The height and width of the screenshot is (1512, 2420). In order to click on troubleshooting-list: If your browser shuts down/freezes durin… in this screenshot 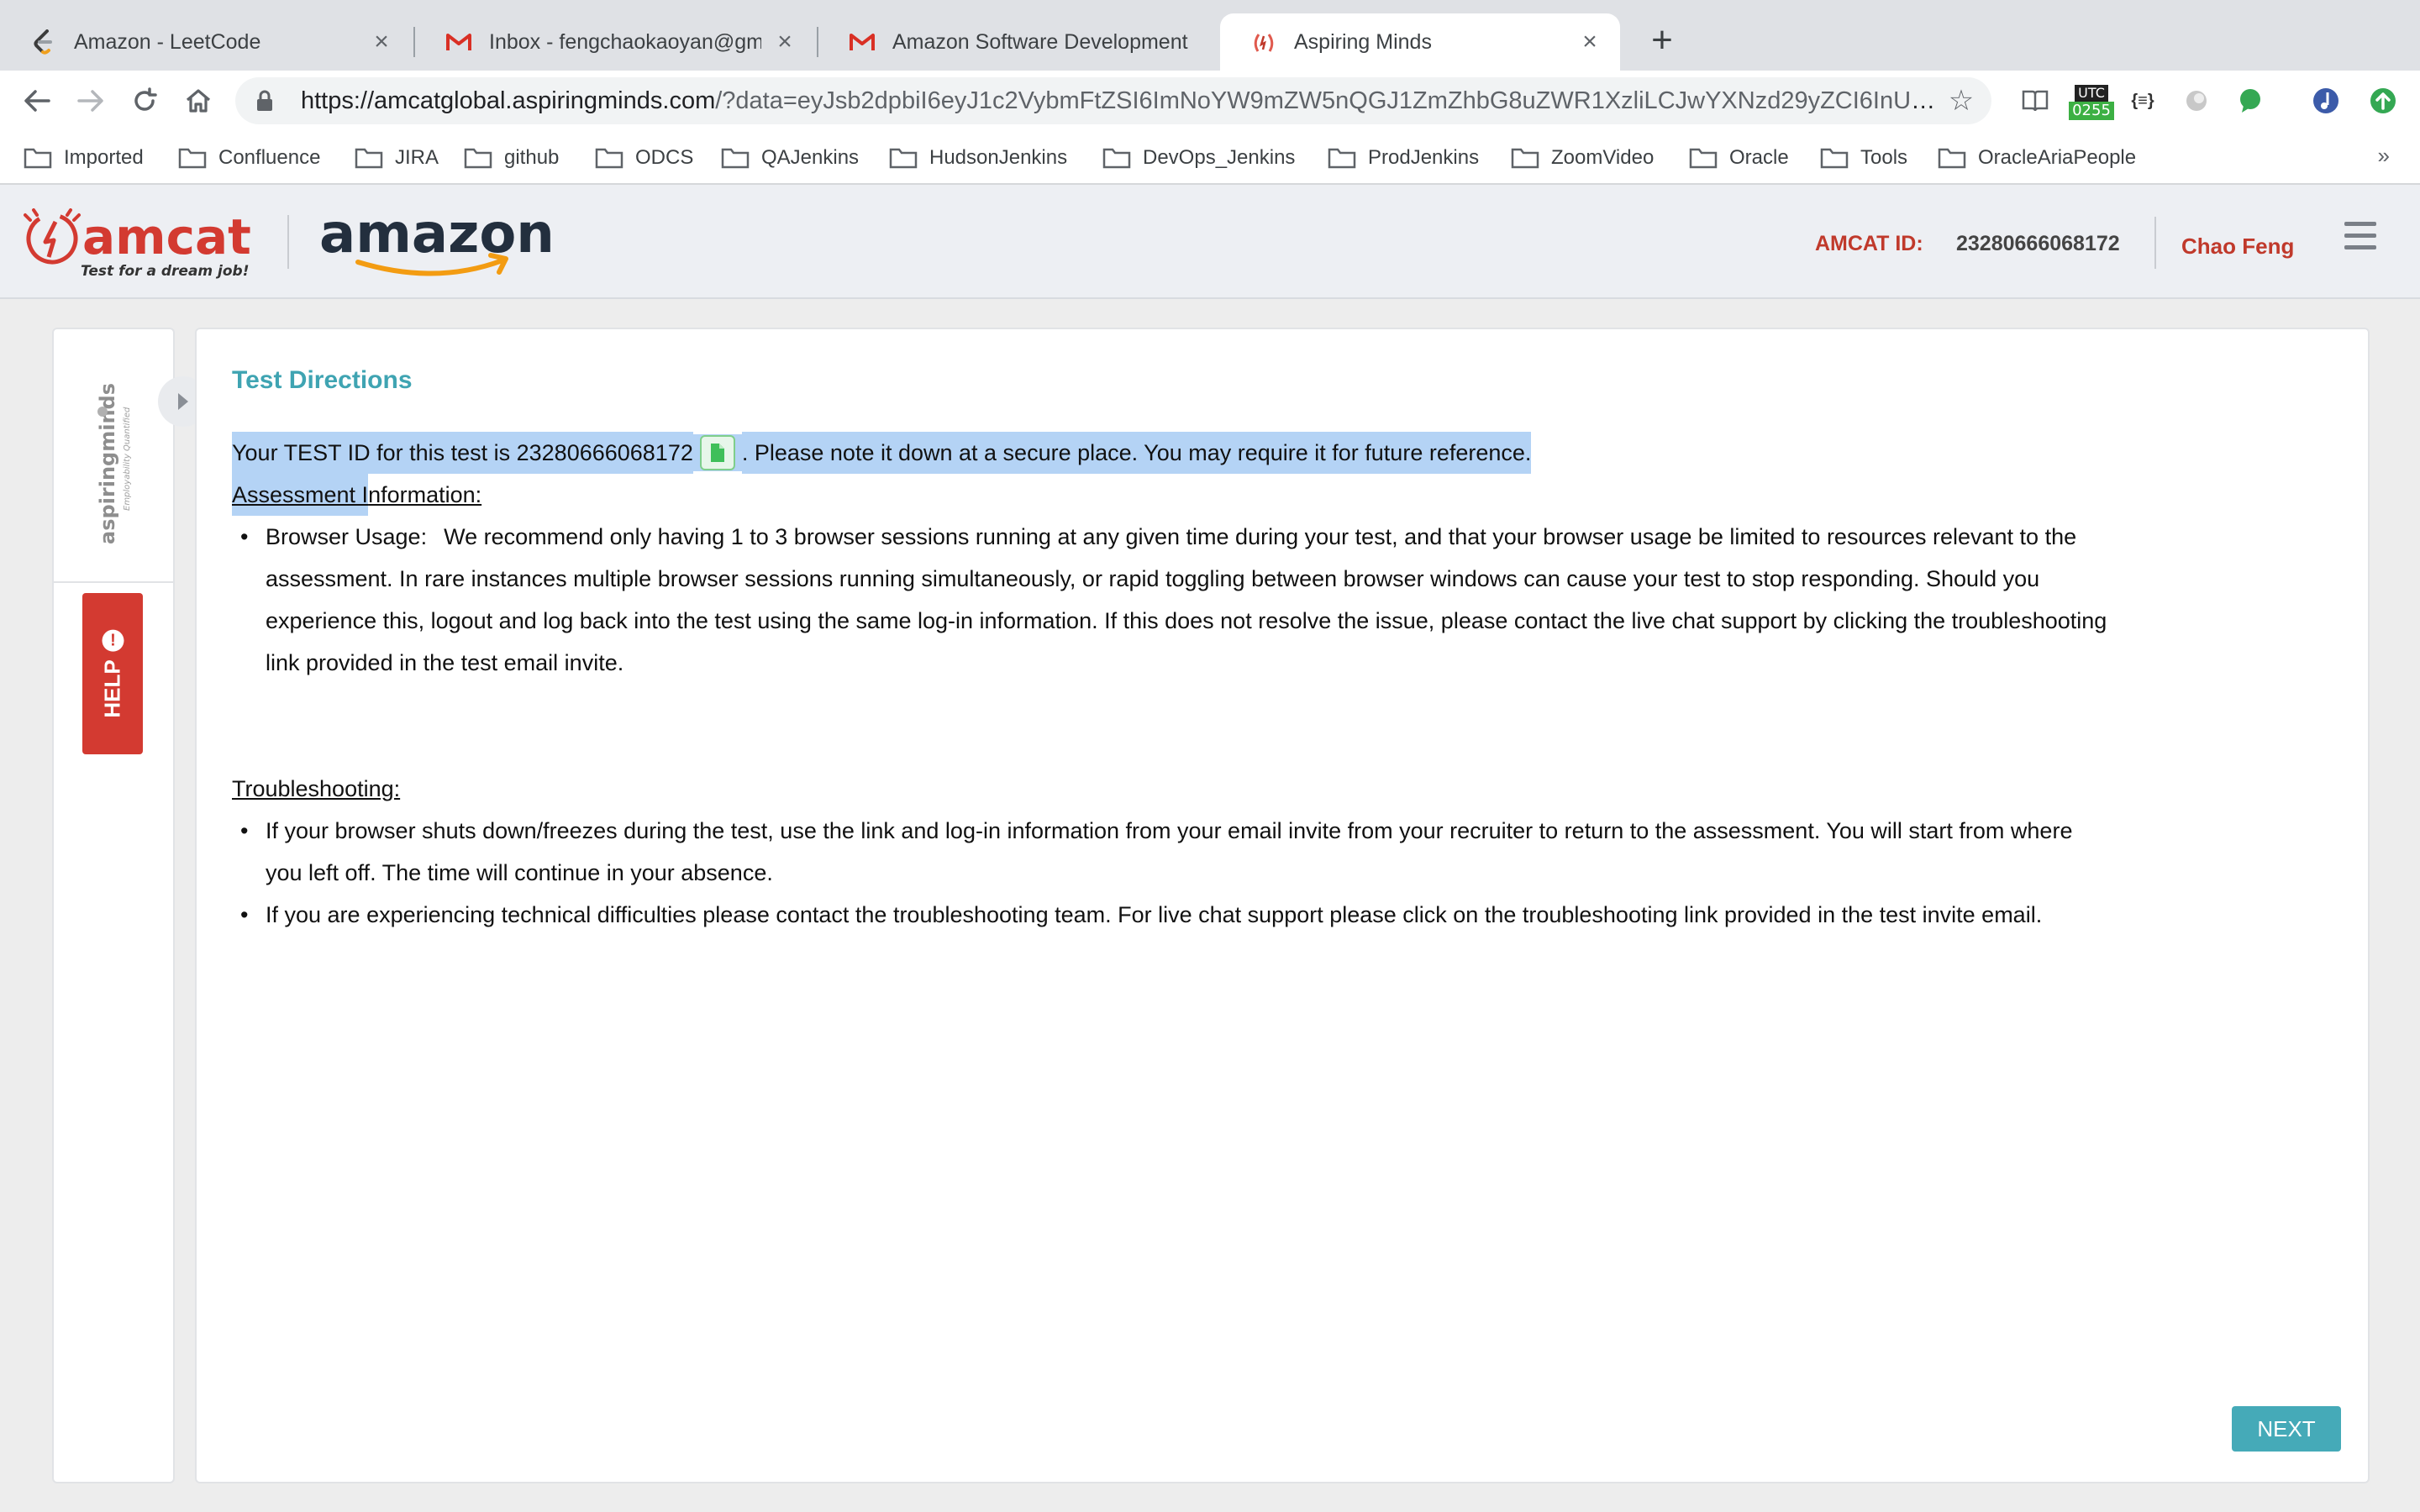, I will do `click(1283, 873)`.